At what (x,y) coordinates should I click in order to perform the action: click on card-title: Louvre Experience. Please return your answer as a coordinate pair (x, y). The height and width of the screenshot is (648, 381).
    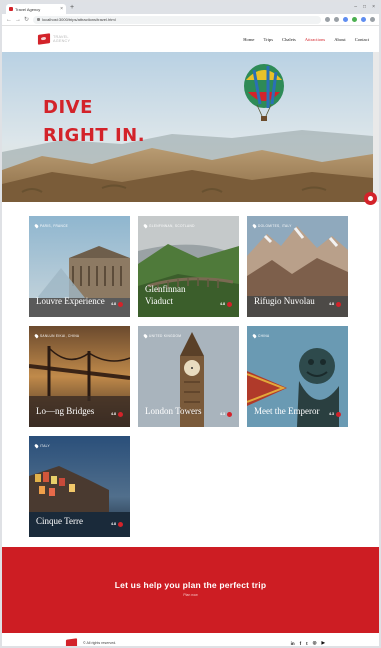
    Looking at the image, I should click on (70, 301).